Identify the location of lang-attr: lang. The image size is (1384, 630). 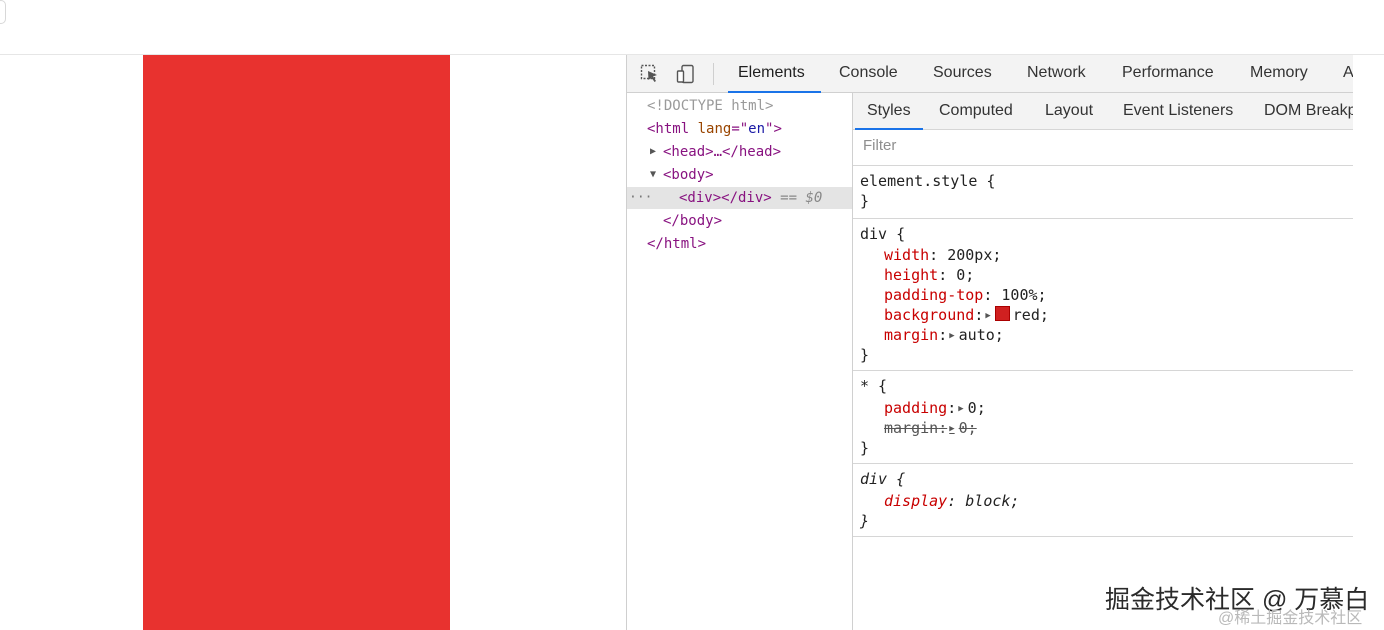
(714, 129).